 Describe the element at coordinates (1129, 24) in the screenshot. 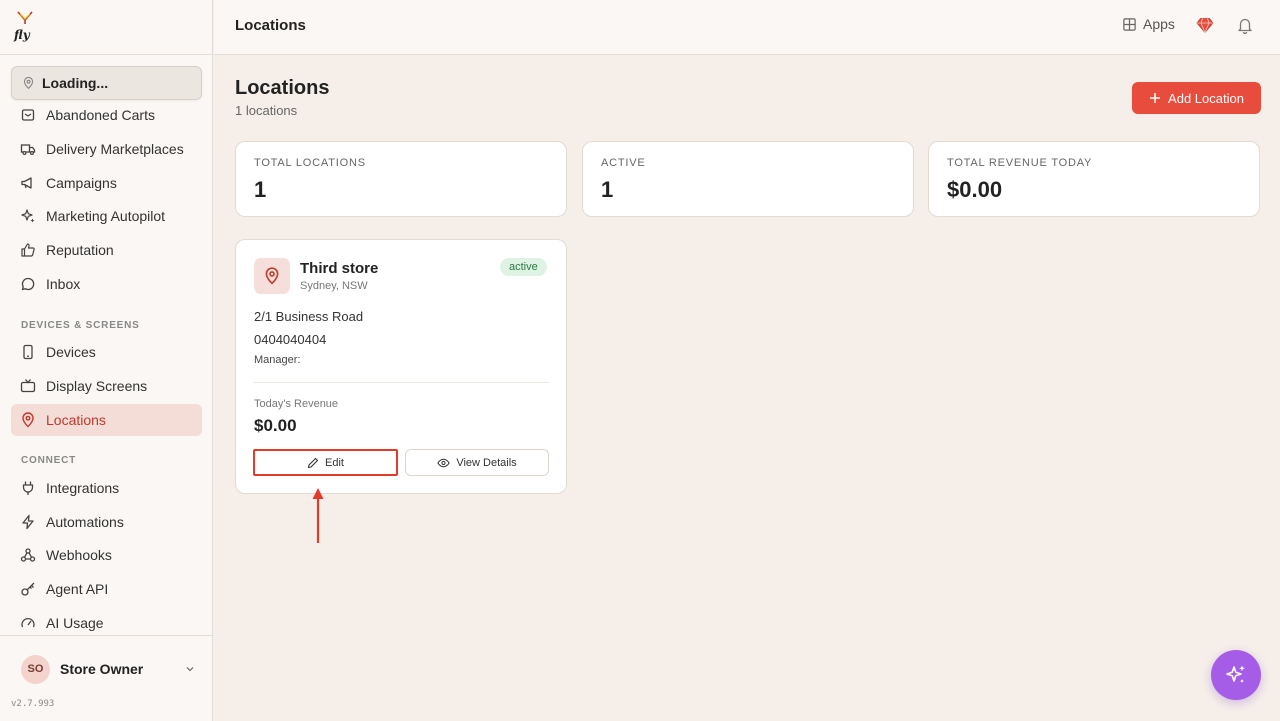

I see `grid-icon` at that location.